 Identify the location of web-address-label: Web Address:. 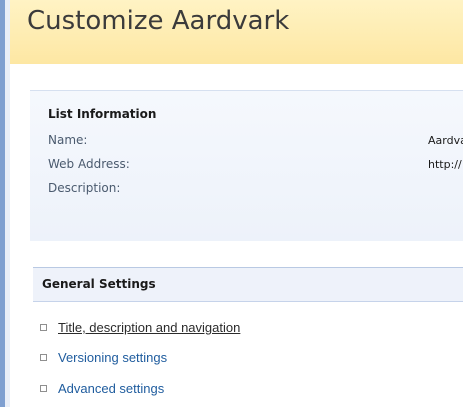
(89, 164).